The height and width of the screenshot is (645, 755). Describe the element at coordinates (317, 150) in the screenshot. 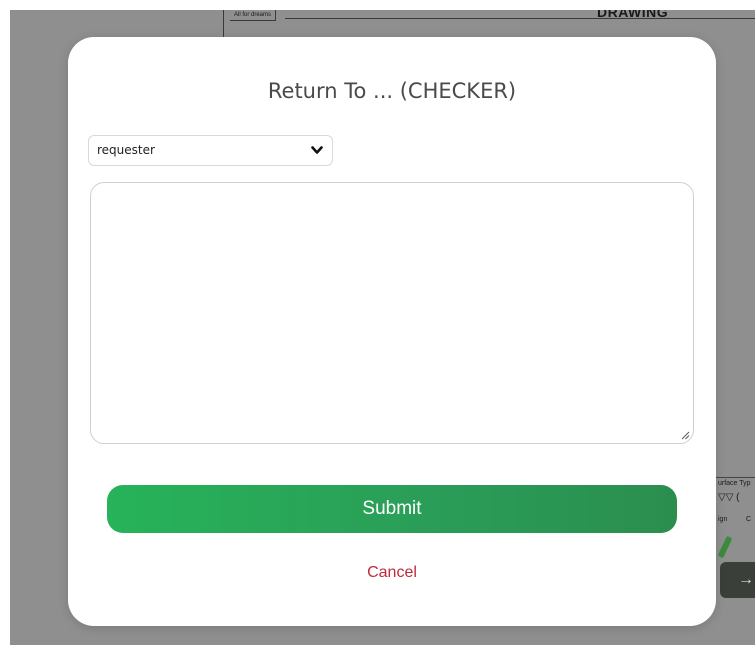

I see `chevron-down-icon` at that location.